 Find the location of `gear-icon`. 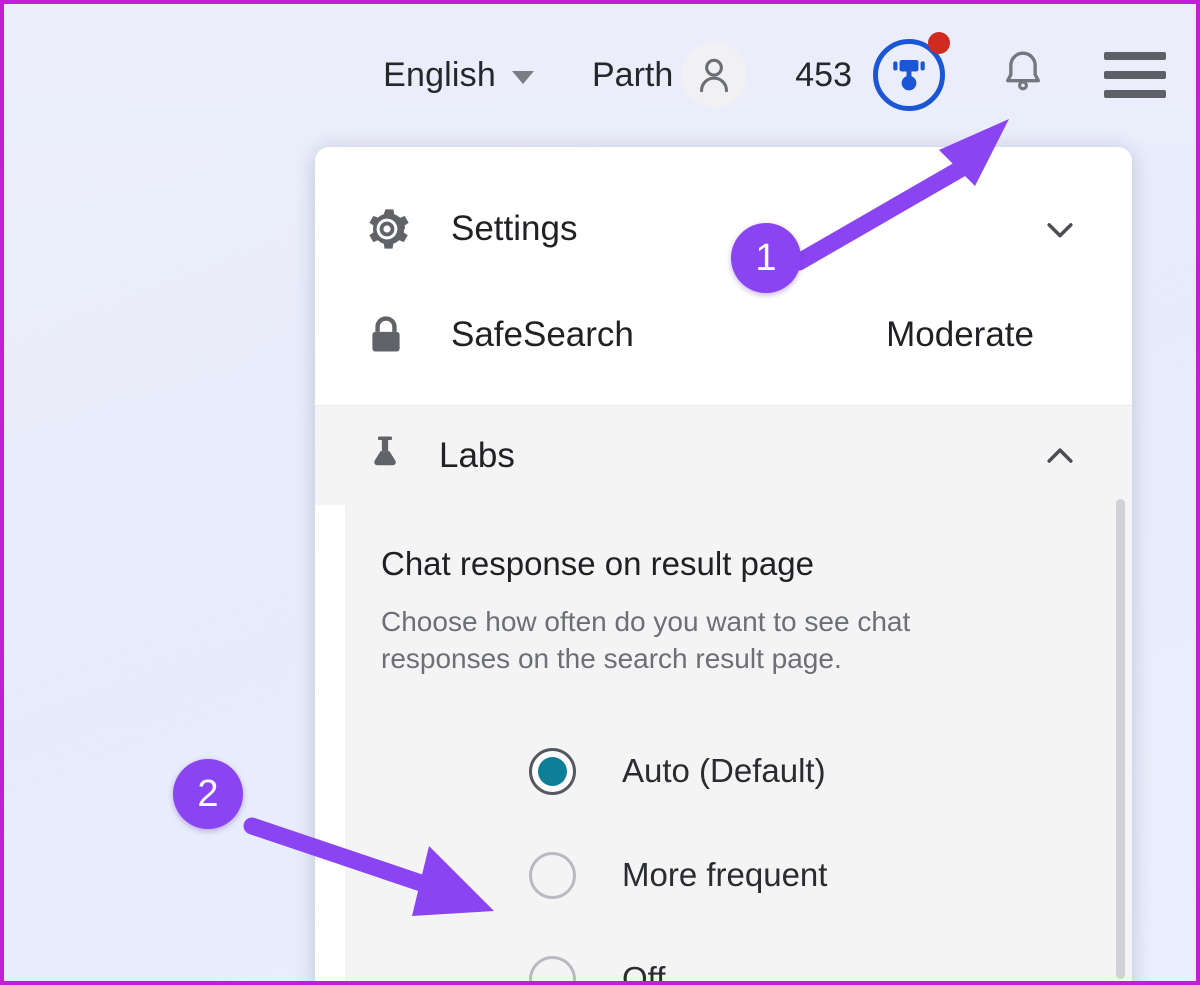

gear-icon is located at coordinates (391, 229).